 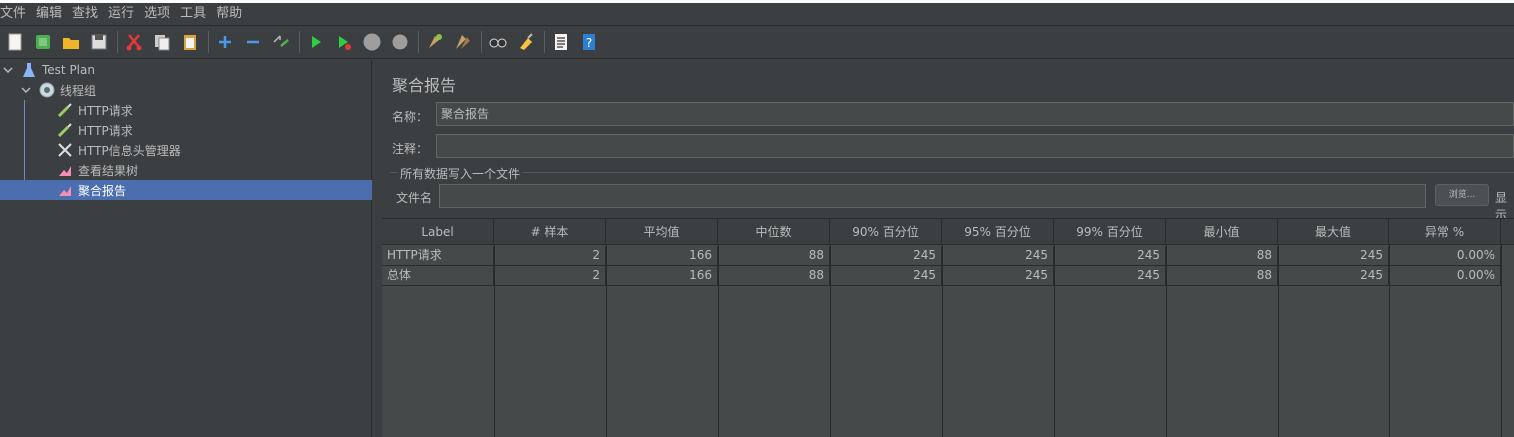 I want to click on comment-label: 注释：, so click(x=410, y=149).